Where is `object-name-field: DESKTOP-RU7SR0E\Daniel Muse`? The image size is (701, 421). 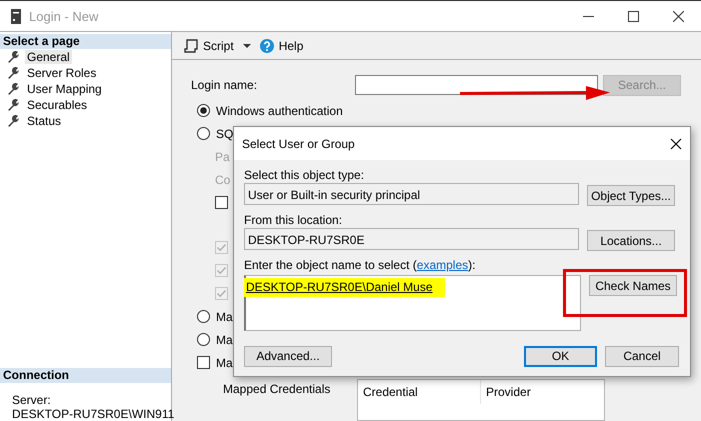
object-name-field: DESKTOP-RU7SR0E\Daniel Muse is located at coordinates (412, 303).